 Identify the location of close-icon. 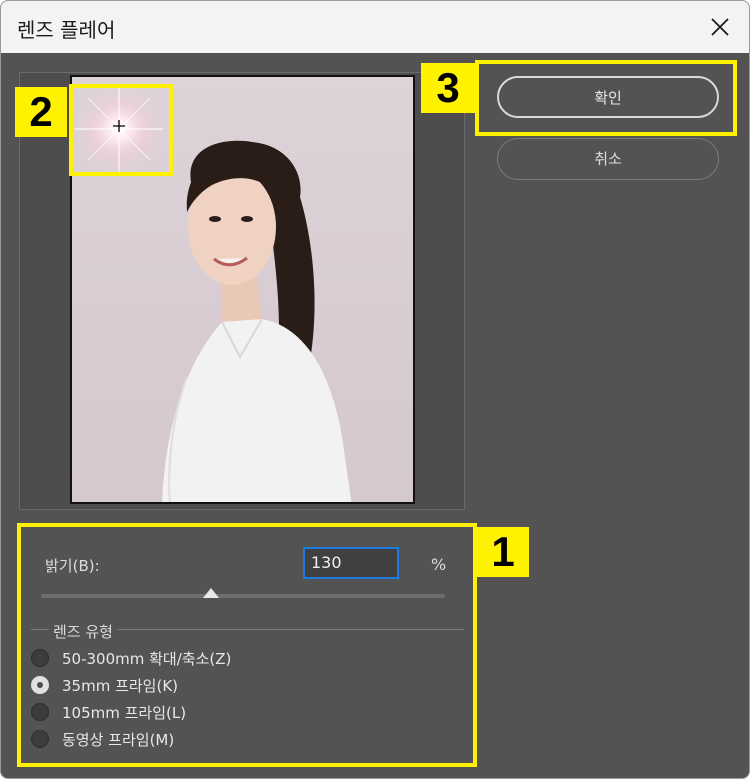
(720, 27).